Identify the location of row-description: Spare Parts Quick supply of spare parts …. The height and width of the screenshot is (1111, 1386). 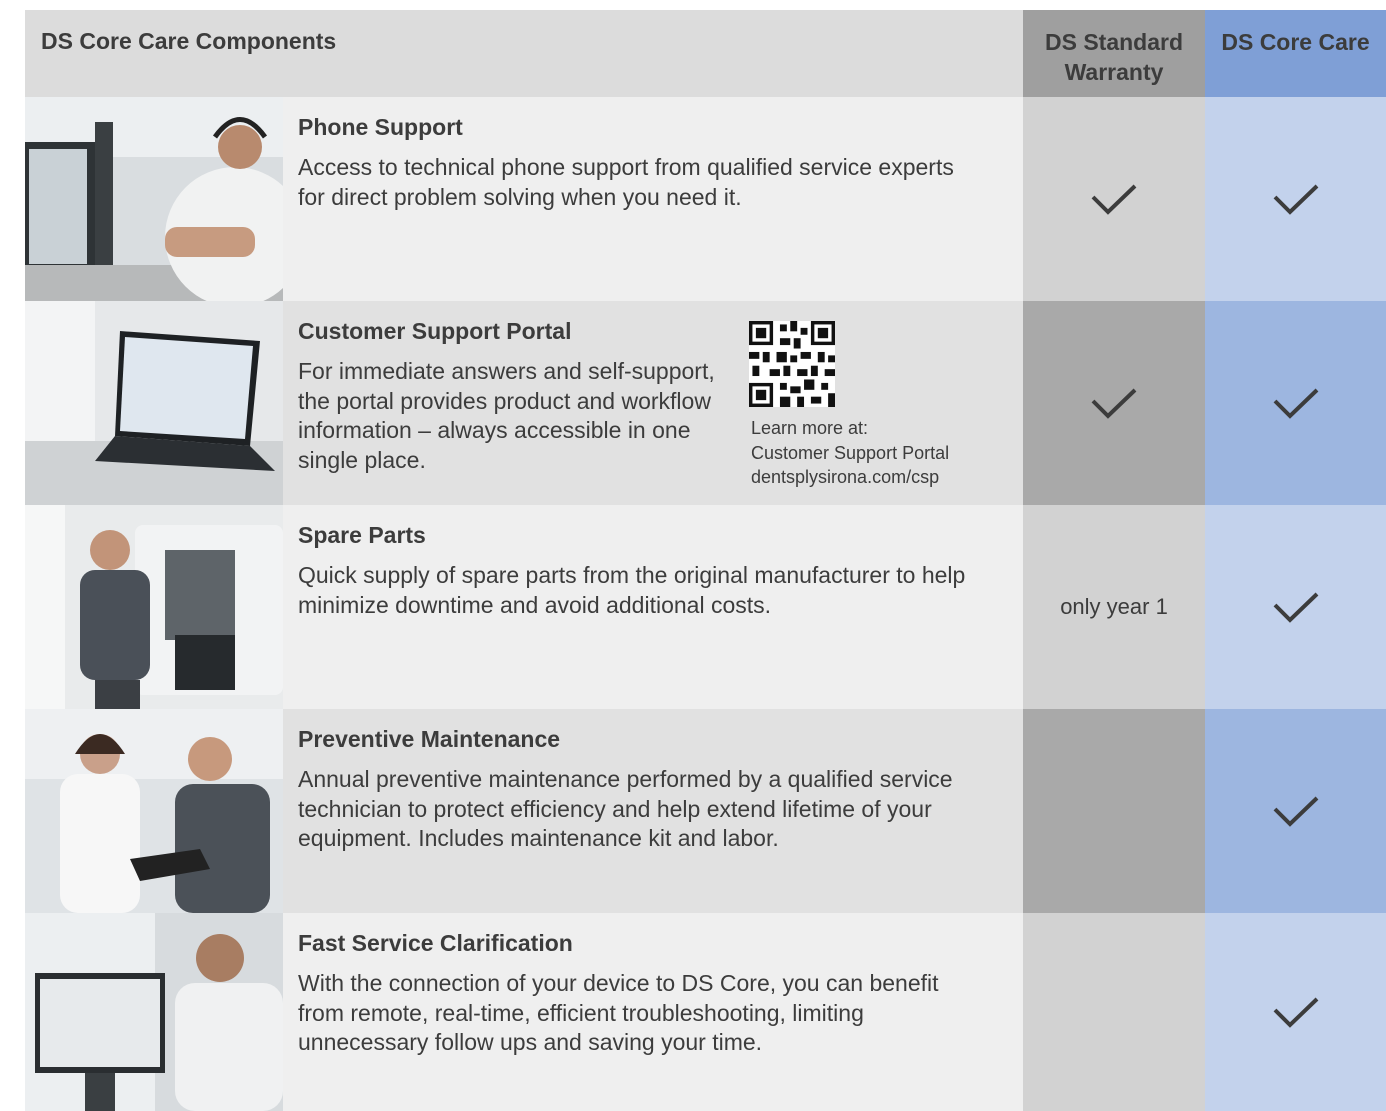
(653, 607).